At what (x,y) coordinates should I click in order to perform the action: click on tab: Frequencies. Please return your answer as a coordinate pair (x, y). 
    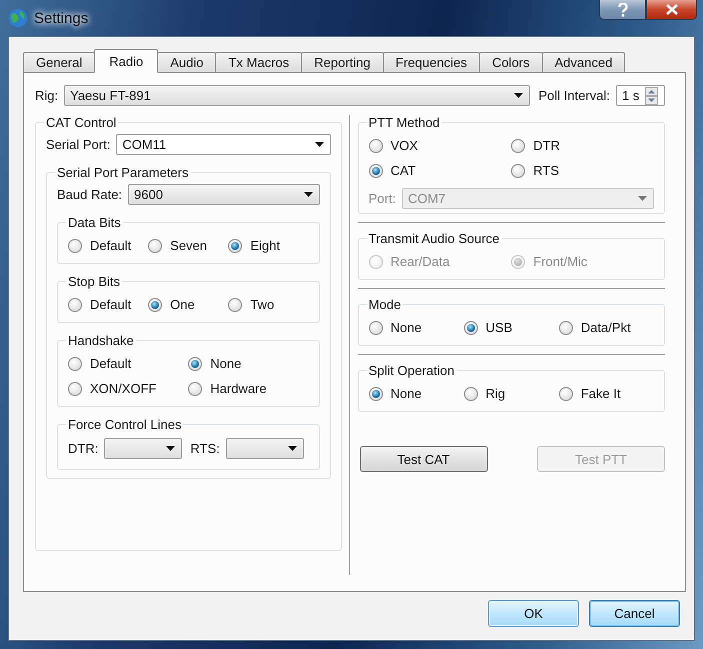
    Looking at the image, I should click on (431, 62).